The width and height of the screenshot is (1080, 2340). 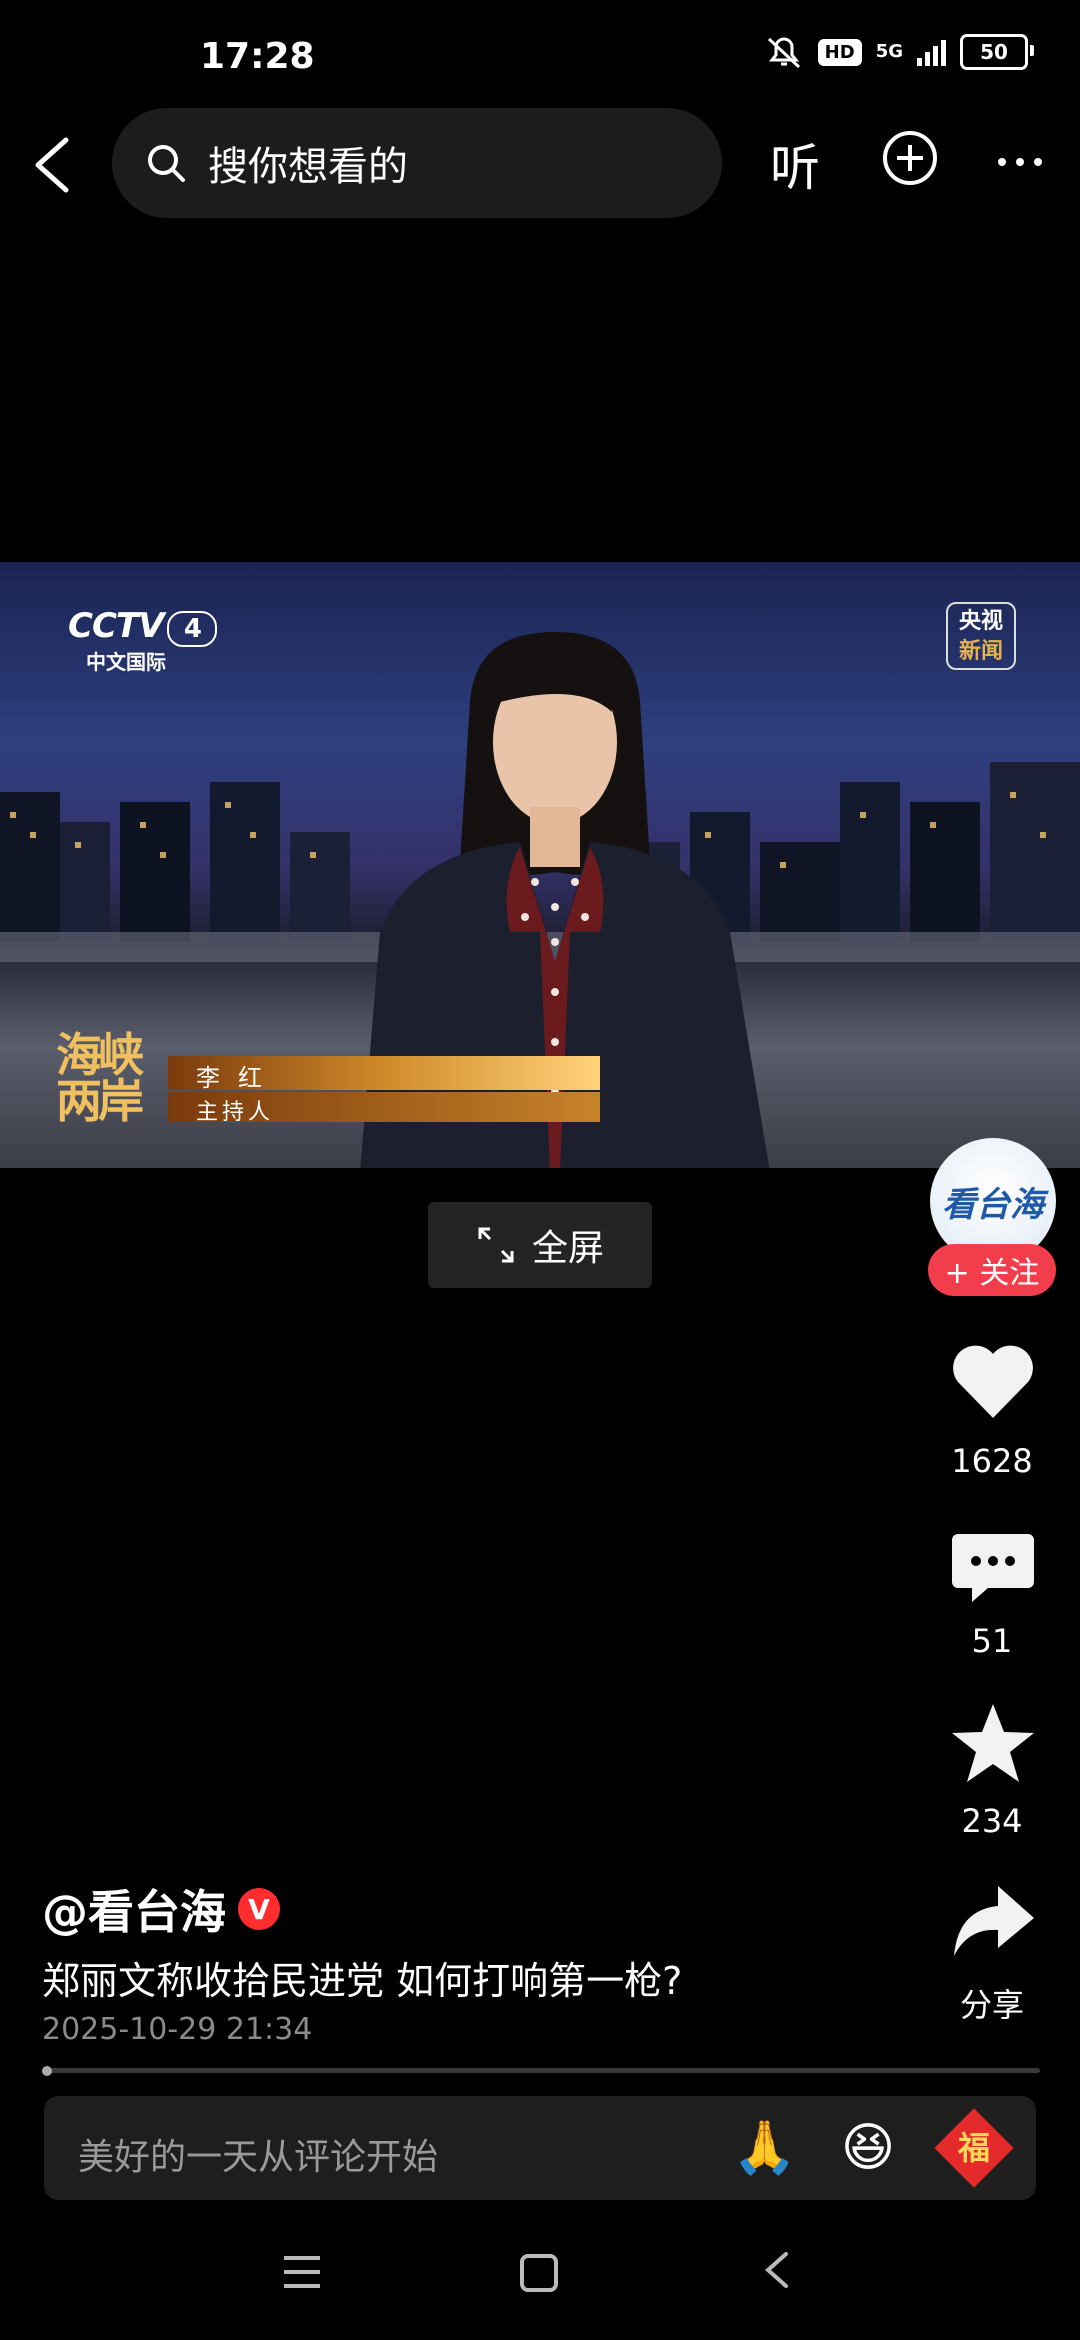 I want to click on search-placeholder: 搜你想看的, so click(x=308, y=167).